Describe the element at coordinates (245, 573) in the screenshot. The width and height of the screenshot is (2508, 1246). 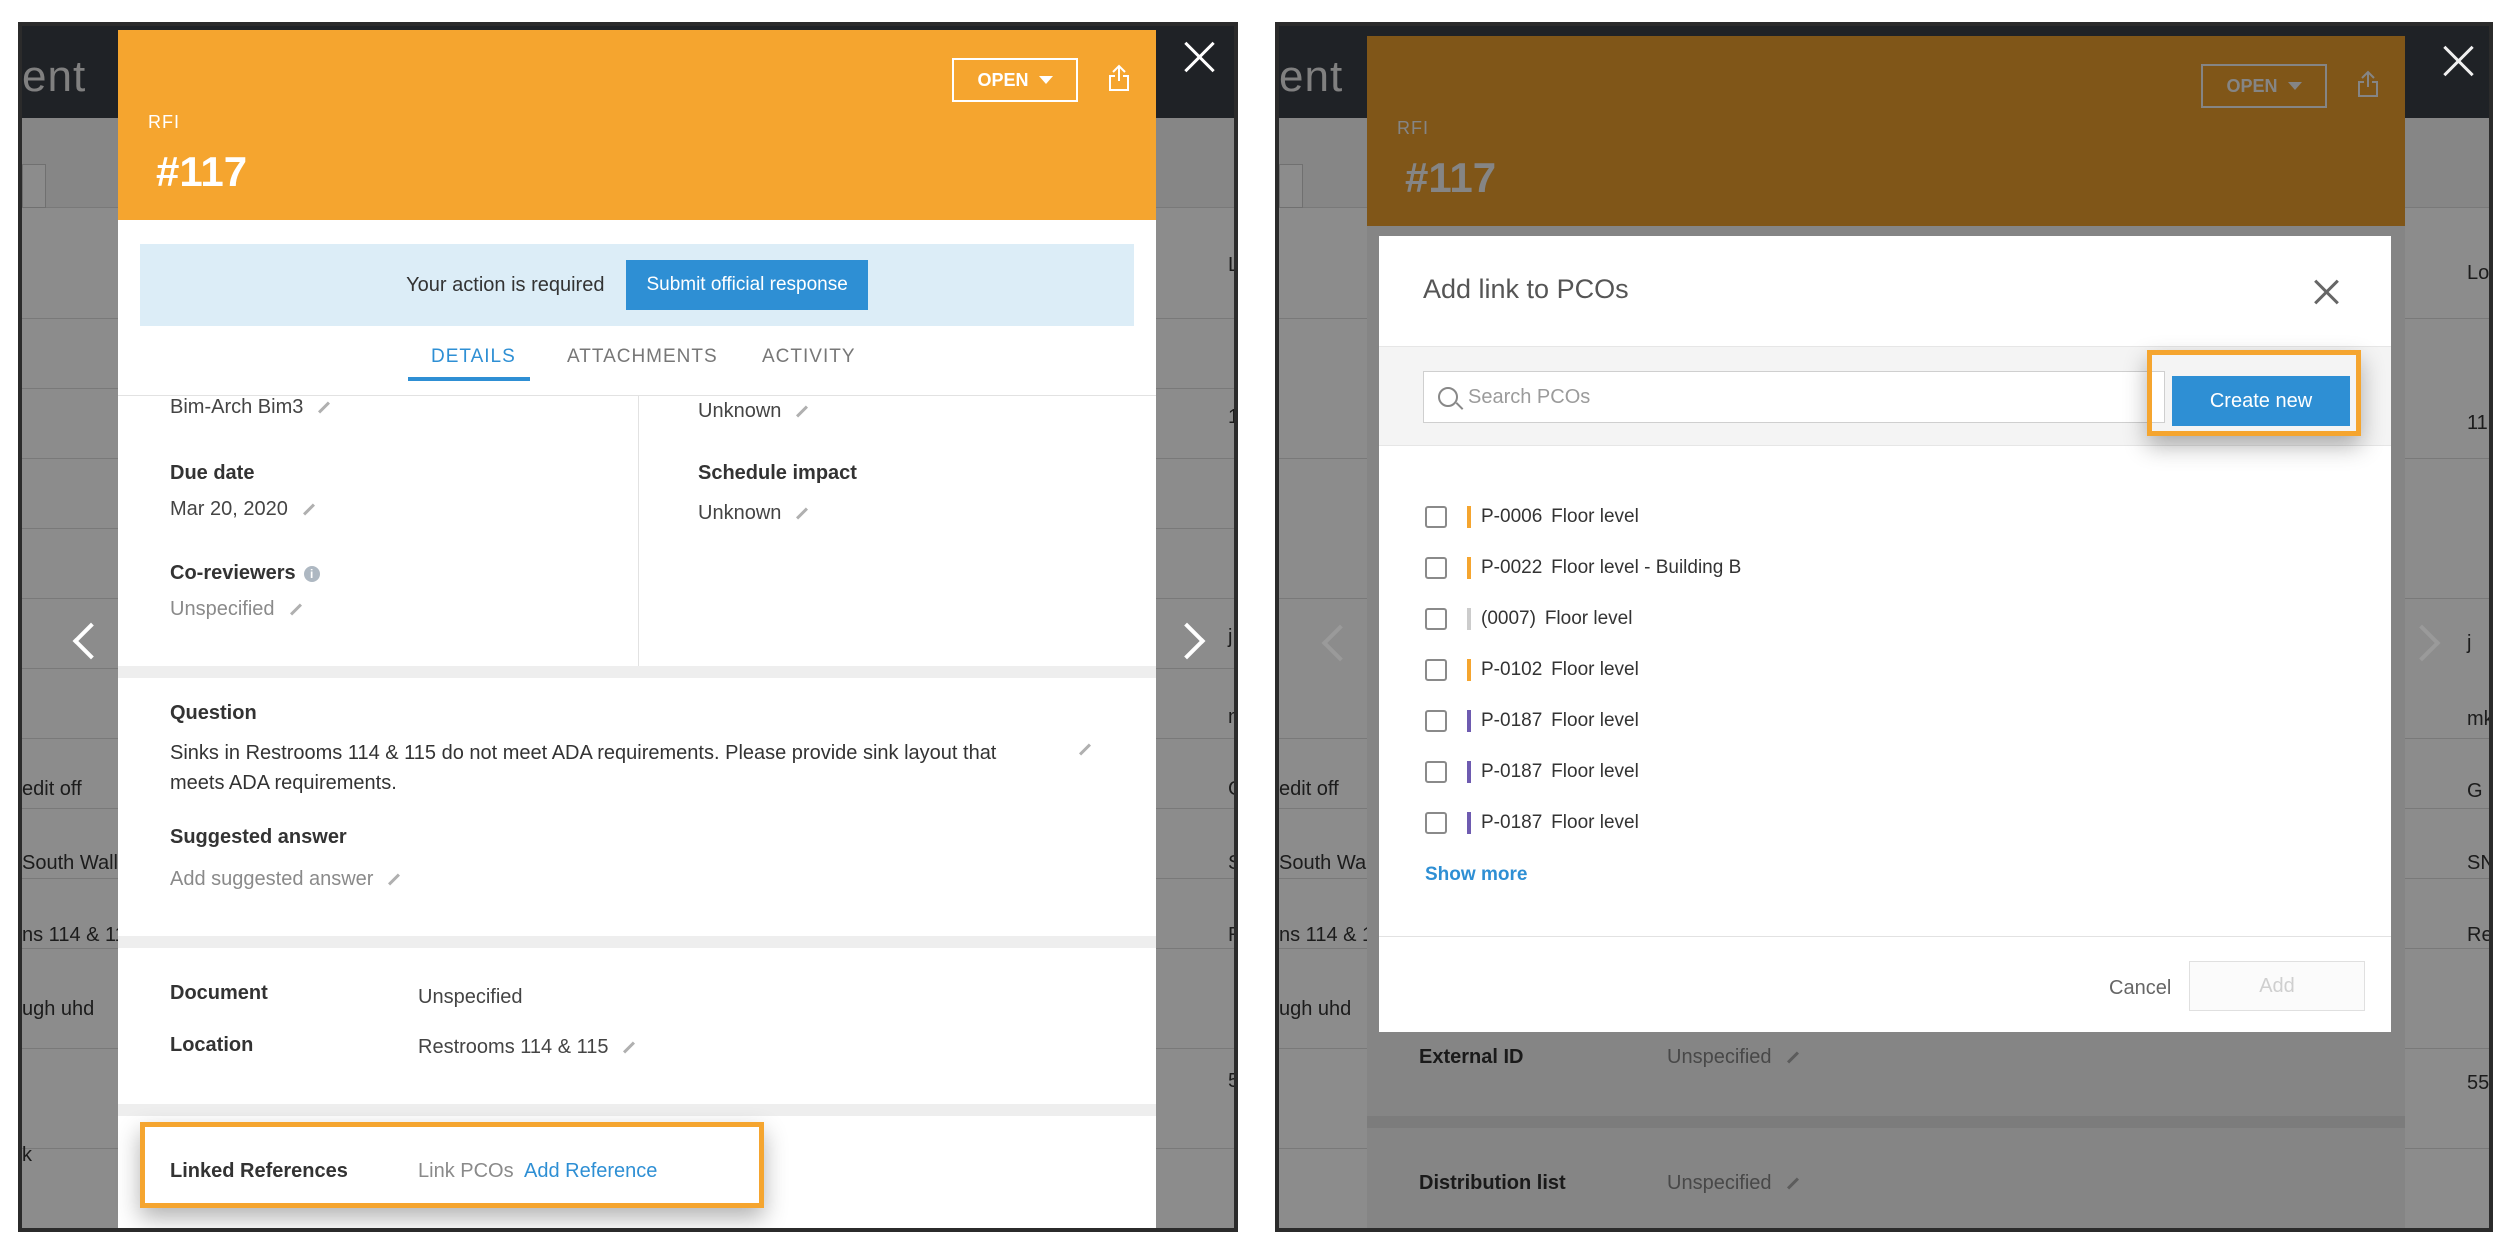
I see `coreviewers-label: Co-reviewers i` at that location.